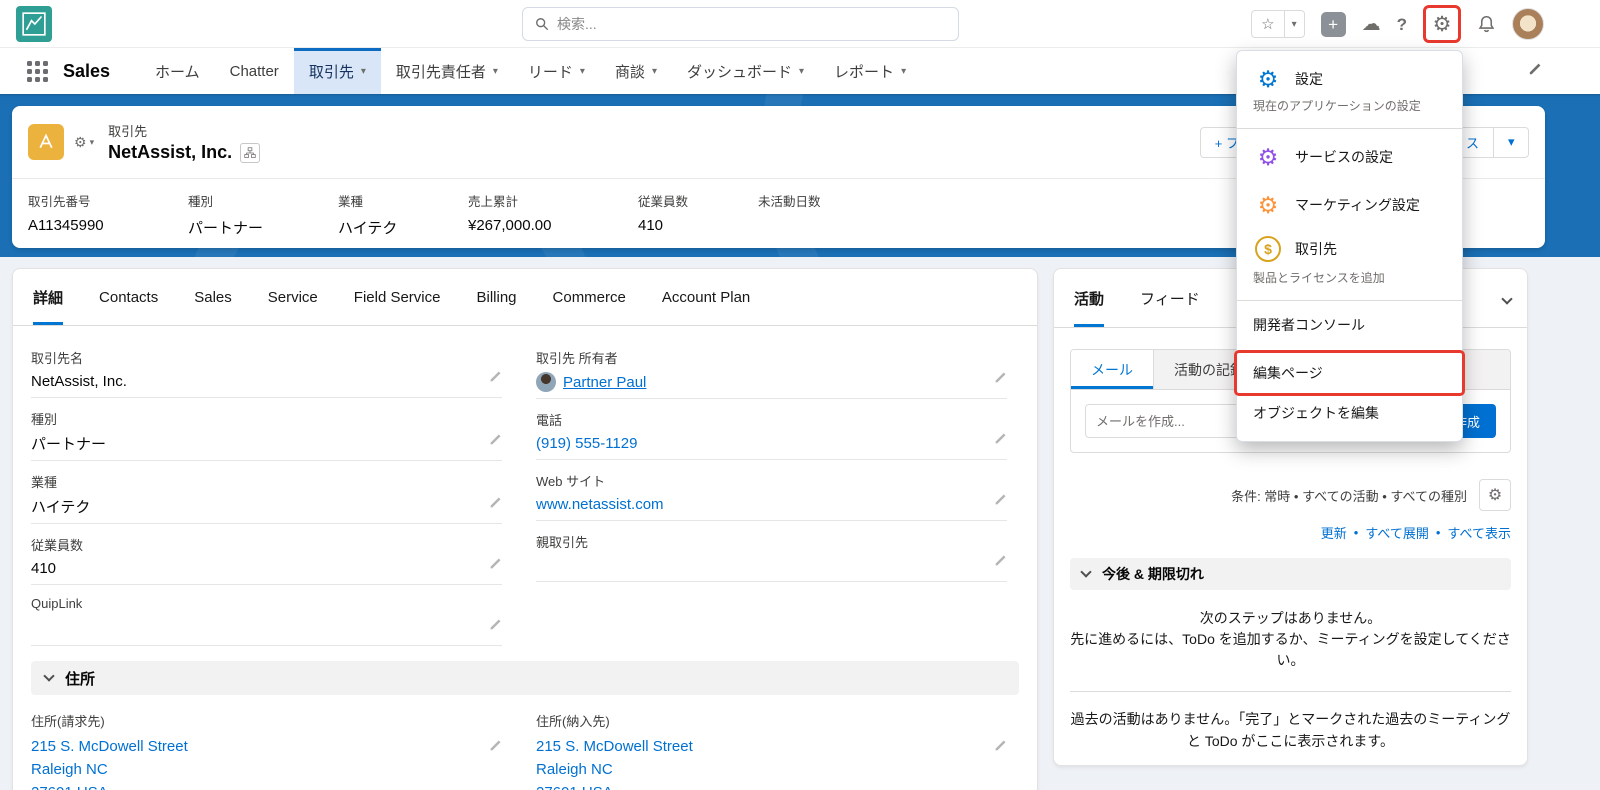  What do you see at coordinates (525, 678) in the screenshot?
I see `address-section-header: 住所` at bounding box center [525, 678].